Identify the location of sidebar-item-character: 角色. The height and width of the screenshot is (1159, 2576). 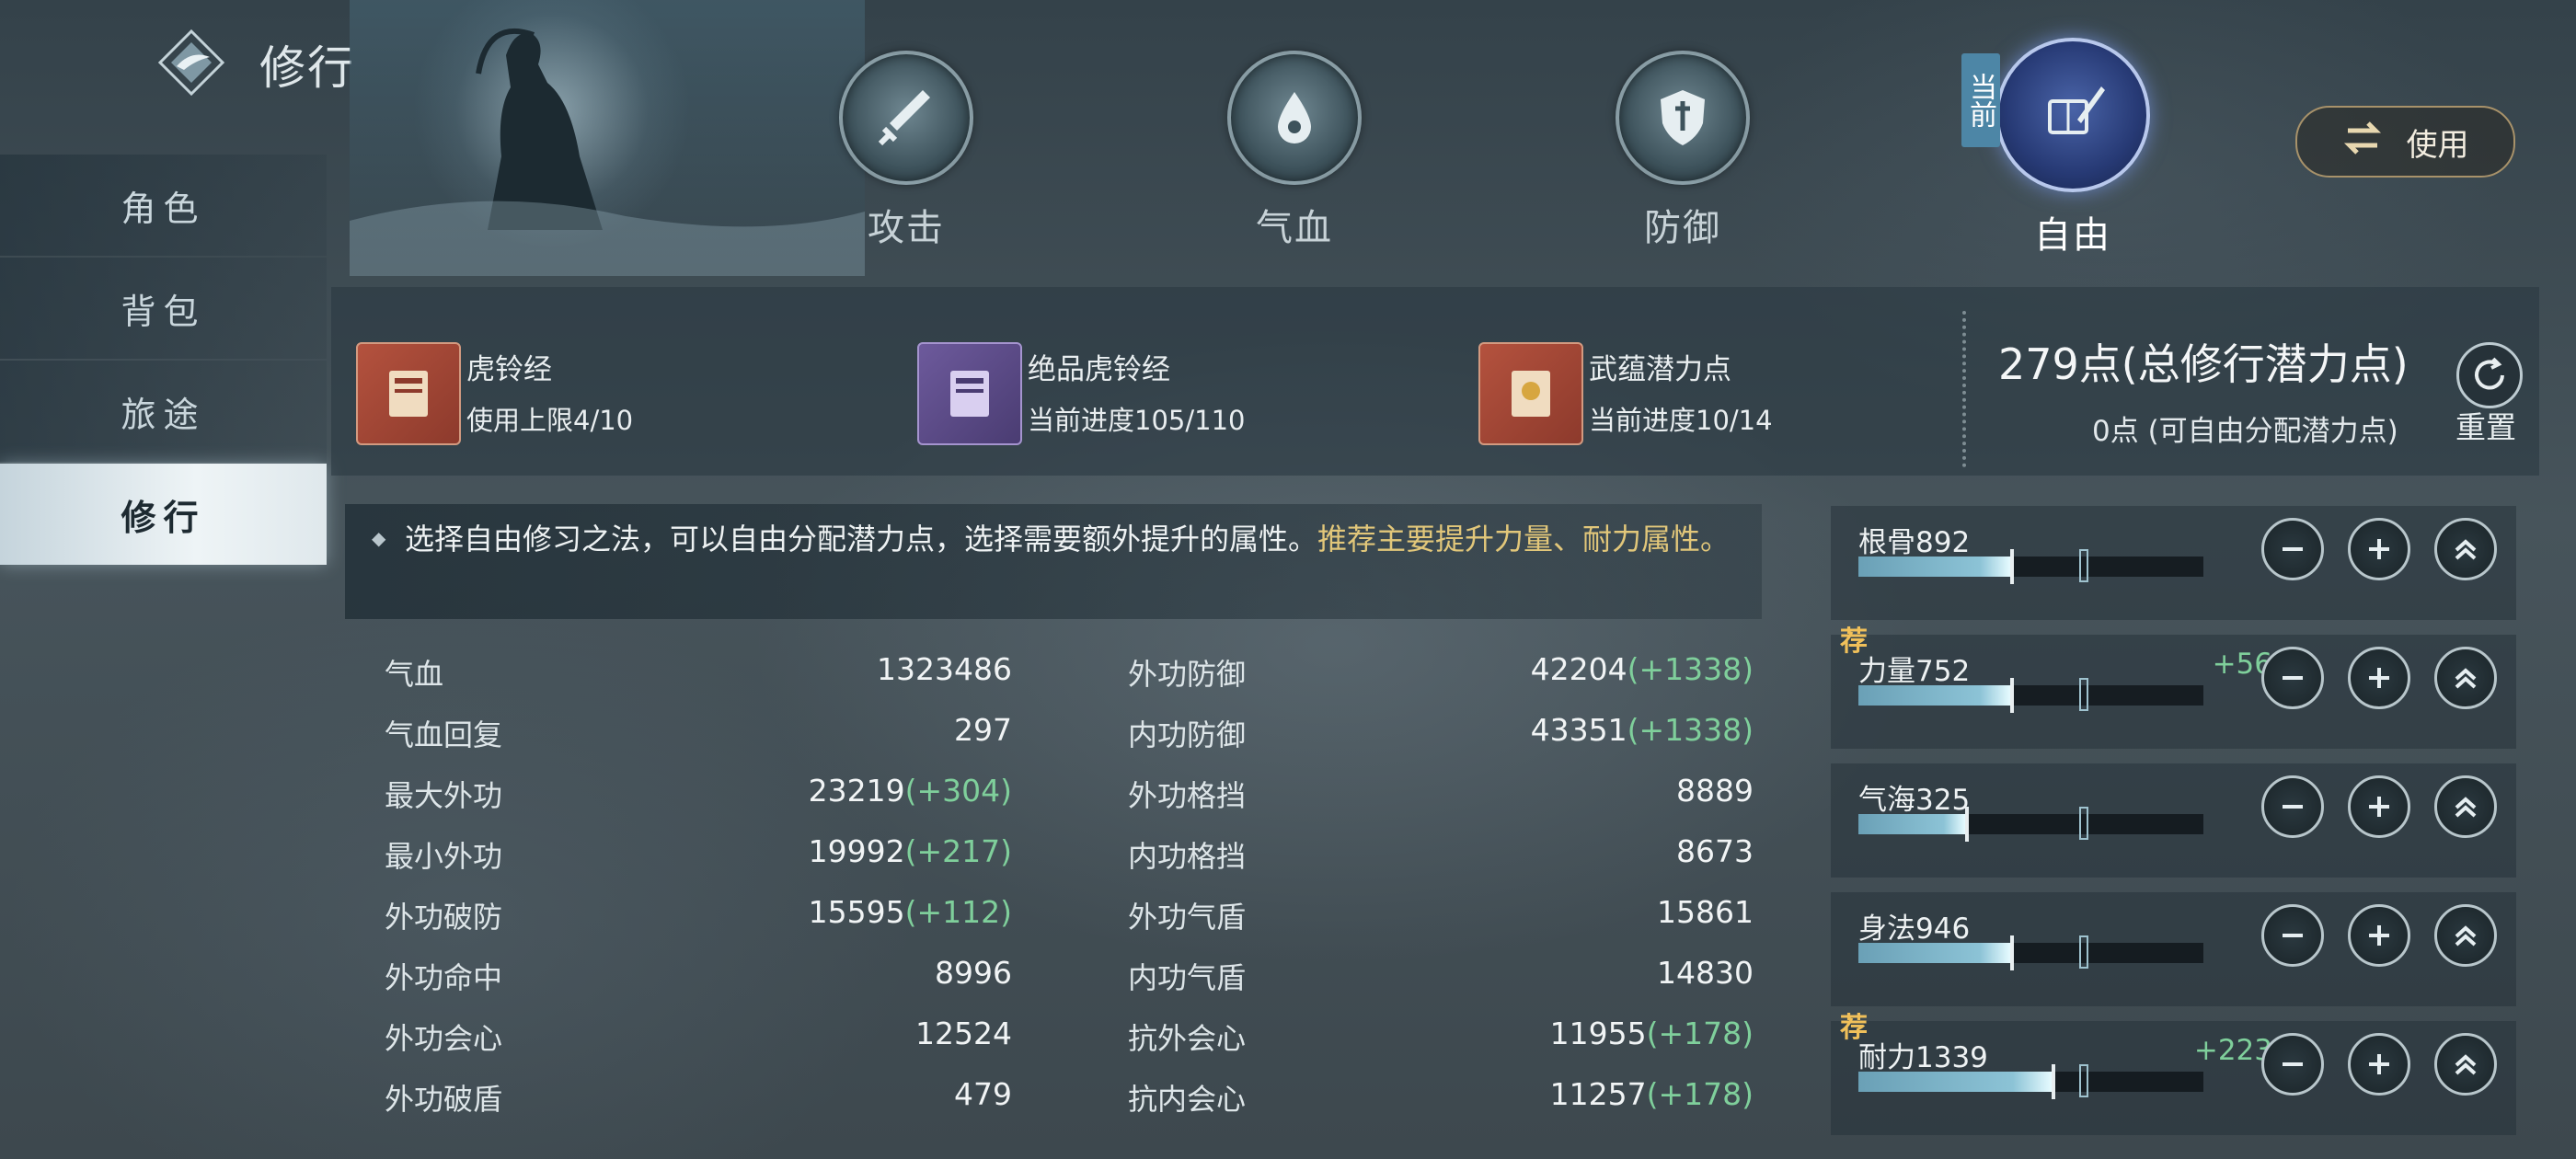
(163, 205).